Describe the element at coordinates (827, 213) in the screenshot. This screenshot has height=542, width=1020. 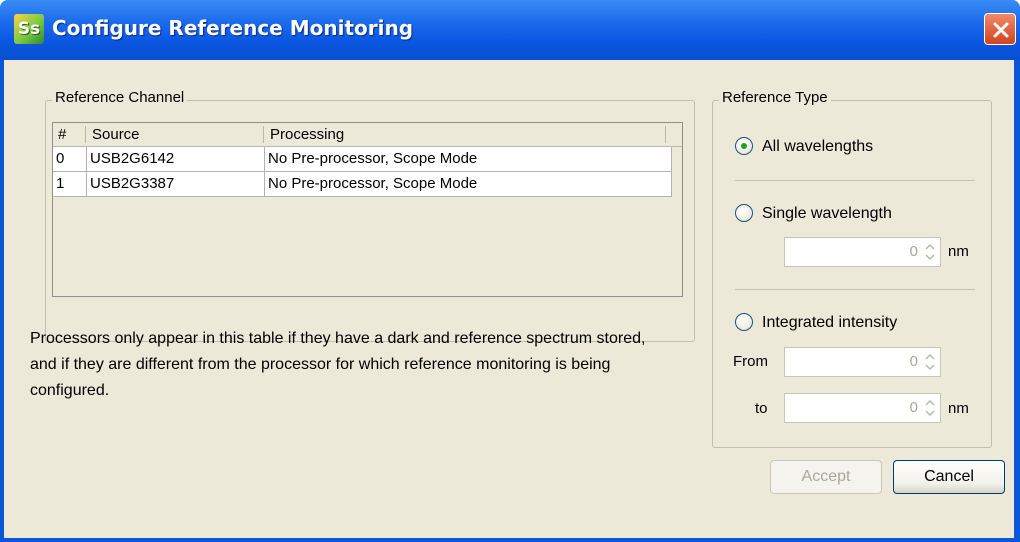
I see `single-wavelength-label: Single wavelength` at that location.